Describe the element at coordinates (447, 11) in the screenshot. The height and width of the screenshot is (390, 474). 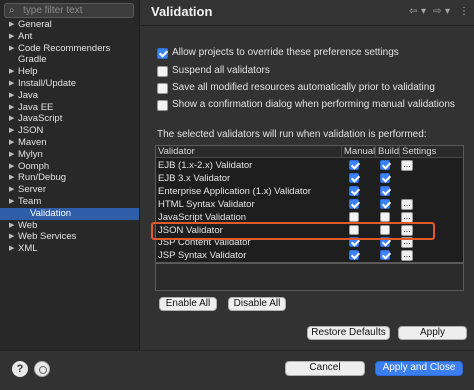
I see `forward-menu-chevron-icon: ▾` at that location.